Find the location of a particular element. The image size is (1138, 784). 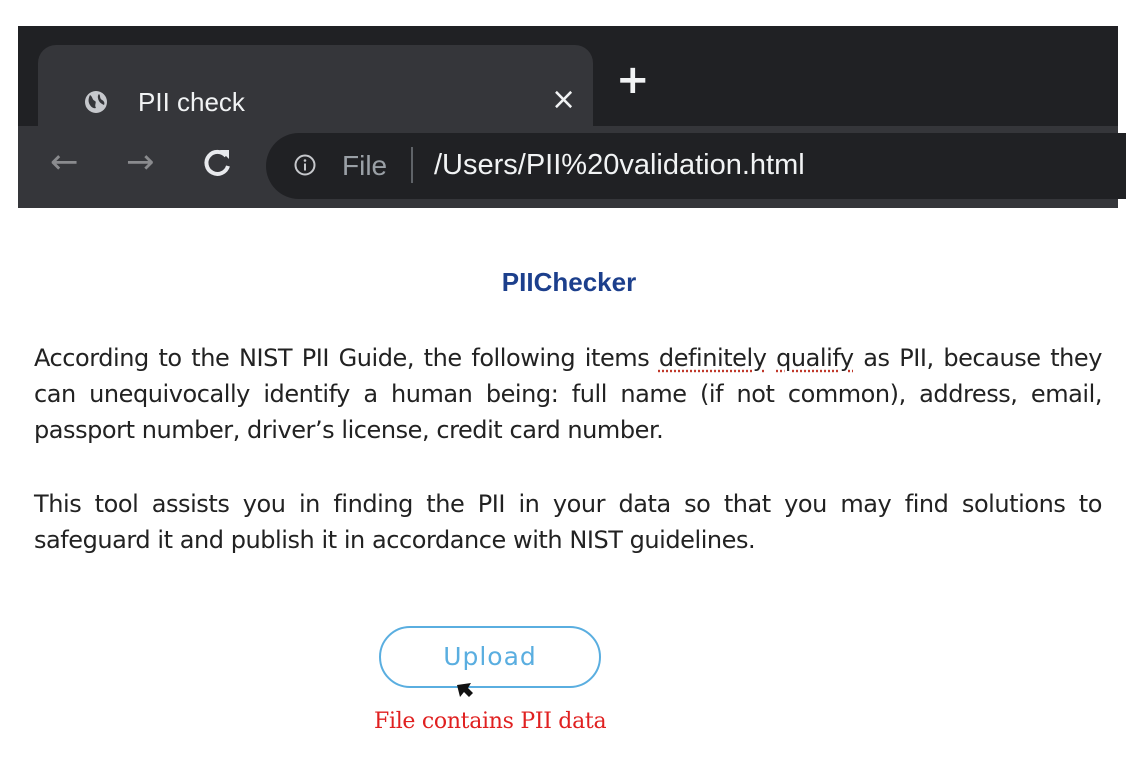

intro-text-space is located at coordinates (771, 358).